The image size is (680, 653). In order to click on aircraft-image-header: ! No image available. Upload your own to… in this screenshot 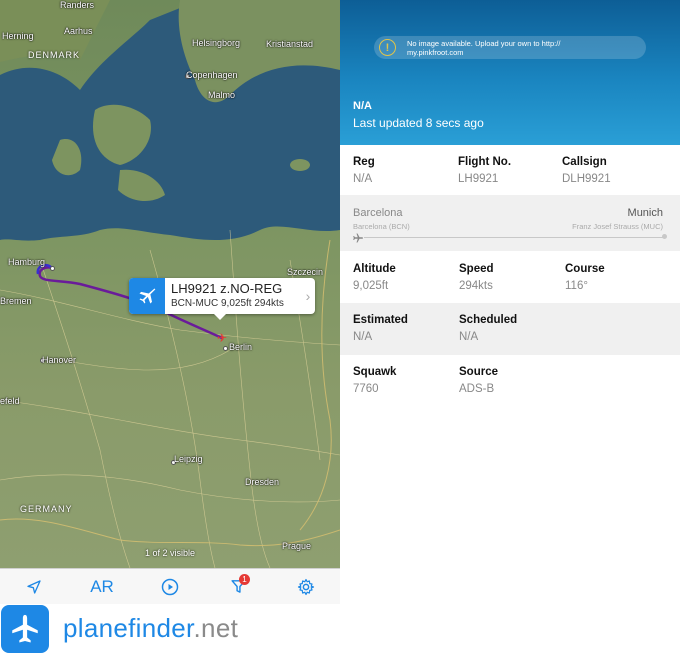, I will do `click(510, 72)`.